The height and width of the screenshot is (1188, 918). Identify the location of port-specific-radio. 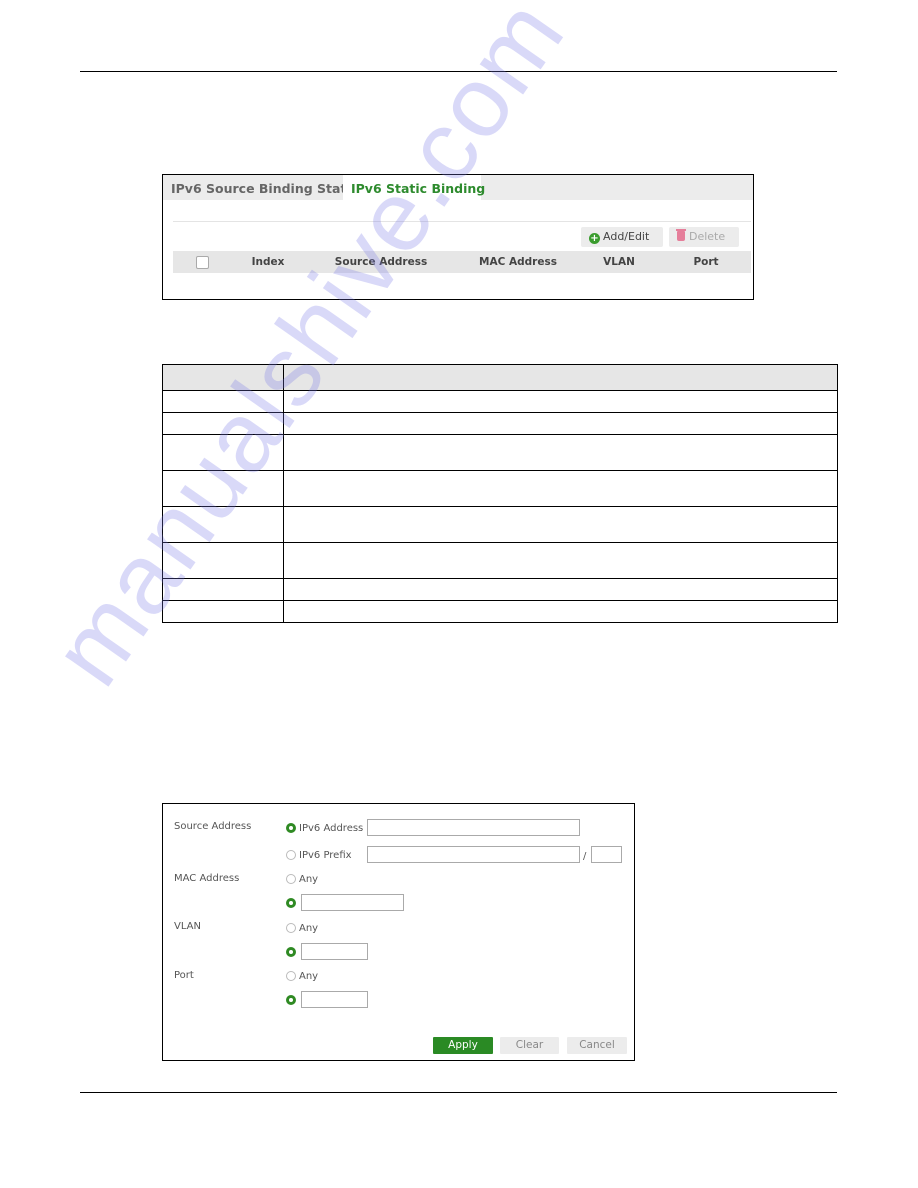
(291, 1000).